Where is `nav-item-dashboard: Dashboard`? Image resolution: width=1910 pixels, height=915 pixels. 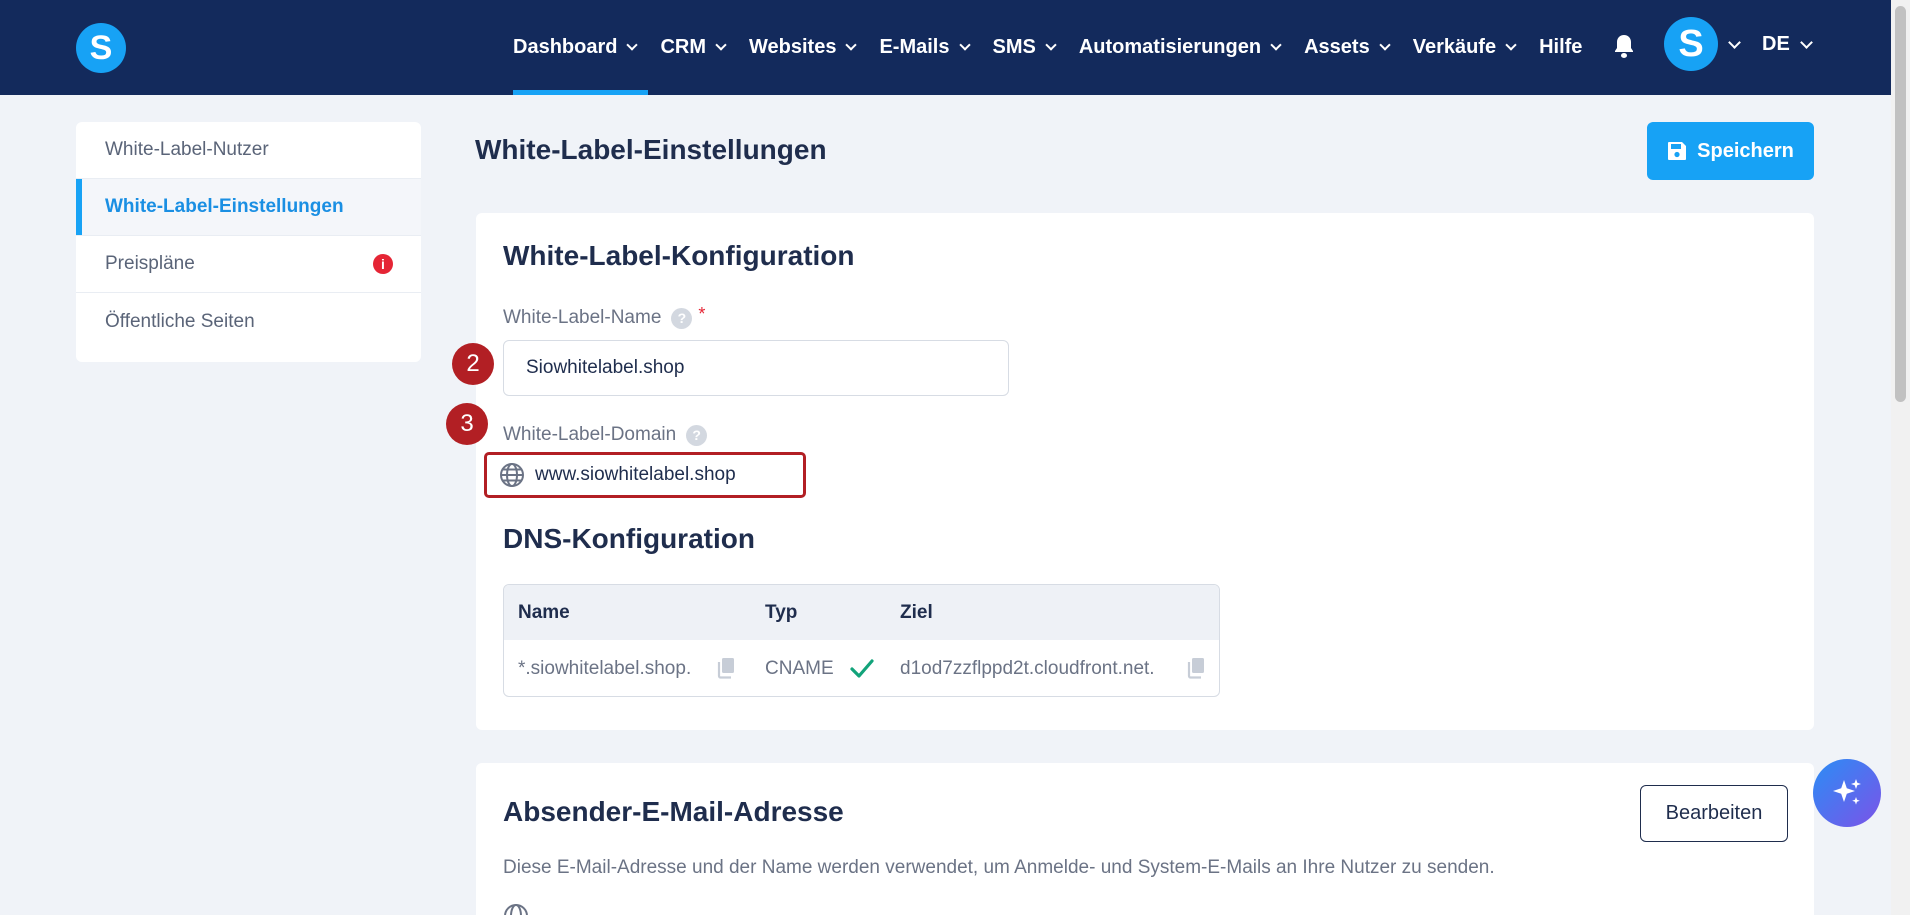
nav-item-dashboard: Dashboard is located at coordinates (581, 47).